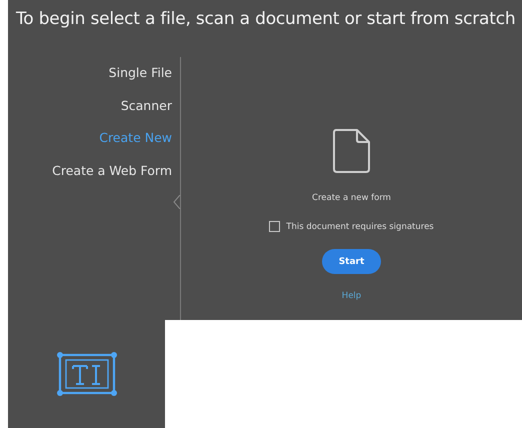 Image resolution: width=522 pixels, height=428 pixels. What do you see at coordinates (274, 226) in the screenshot?
I see `signatures-checkbox` at bounding box center [274, 226].